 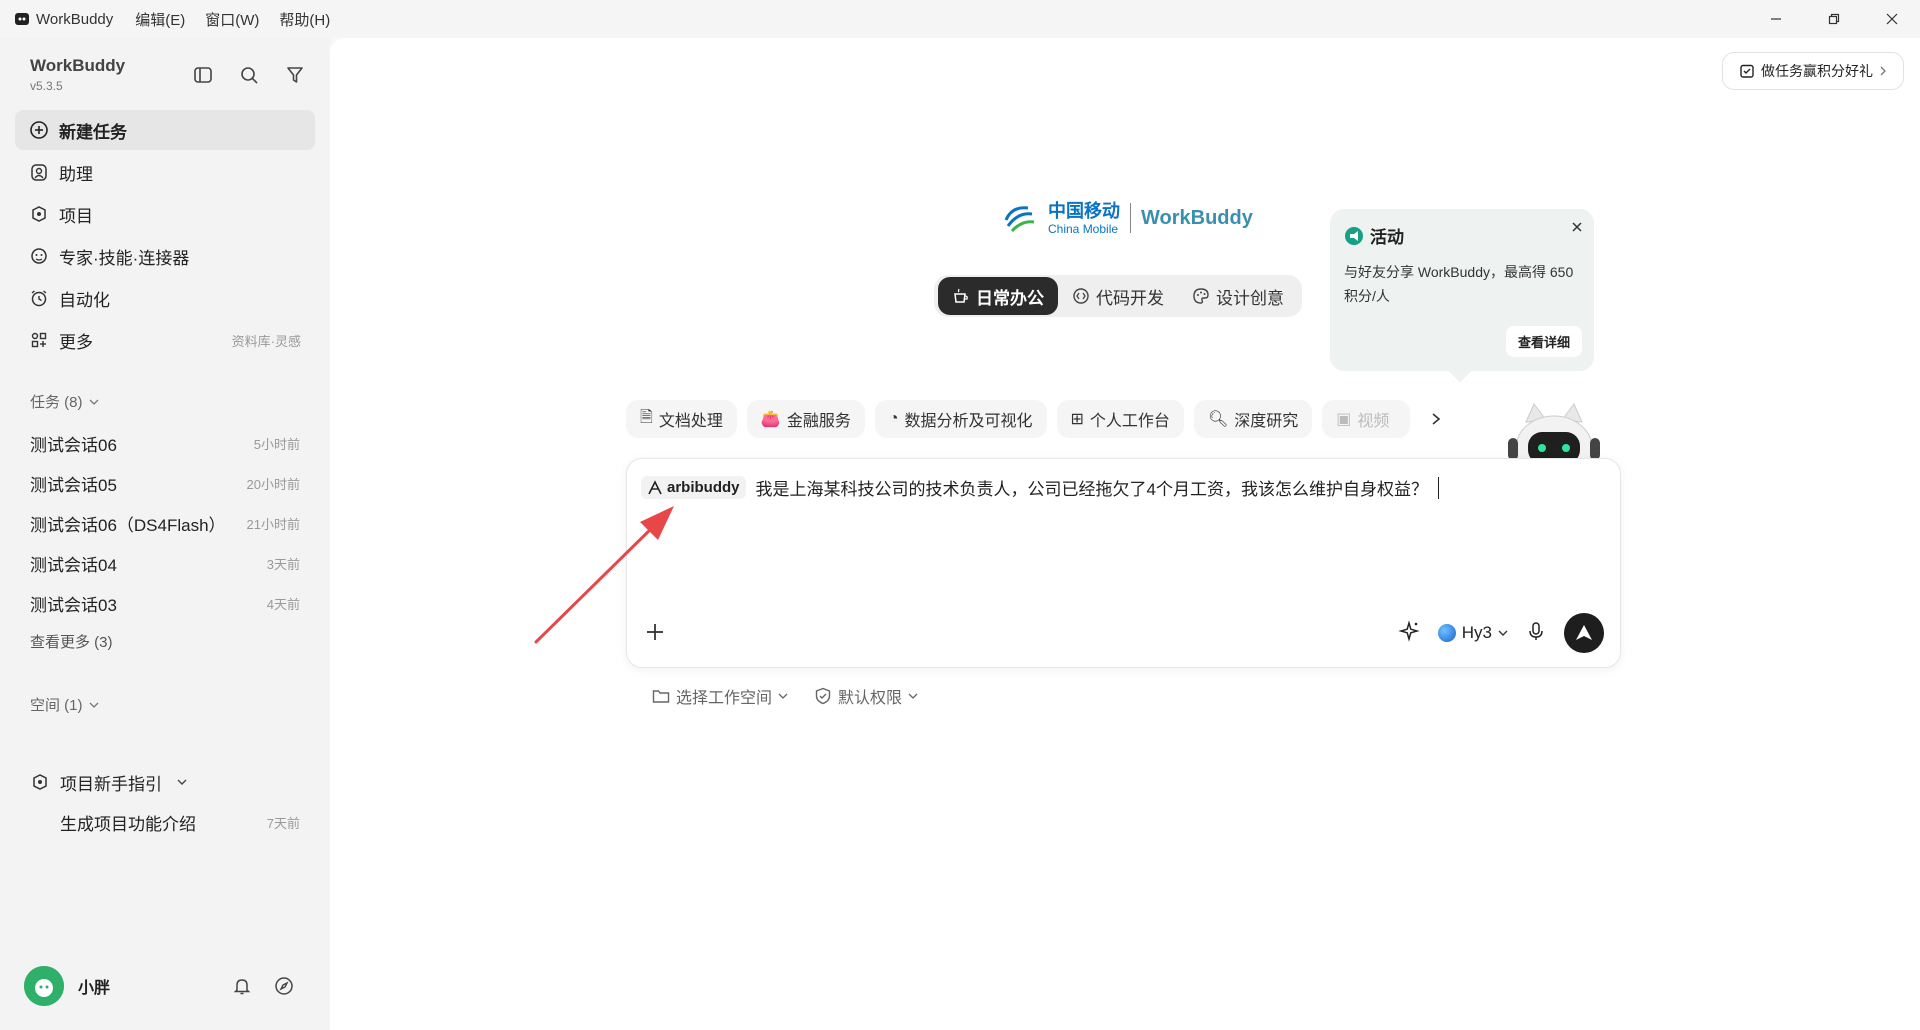 What do you see at coordinates (165, 130) in the screenshot?
I see `nav-new-task: 新建任务` at bounding box center [165, 130].